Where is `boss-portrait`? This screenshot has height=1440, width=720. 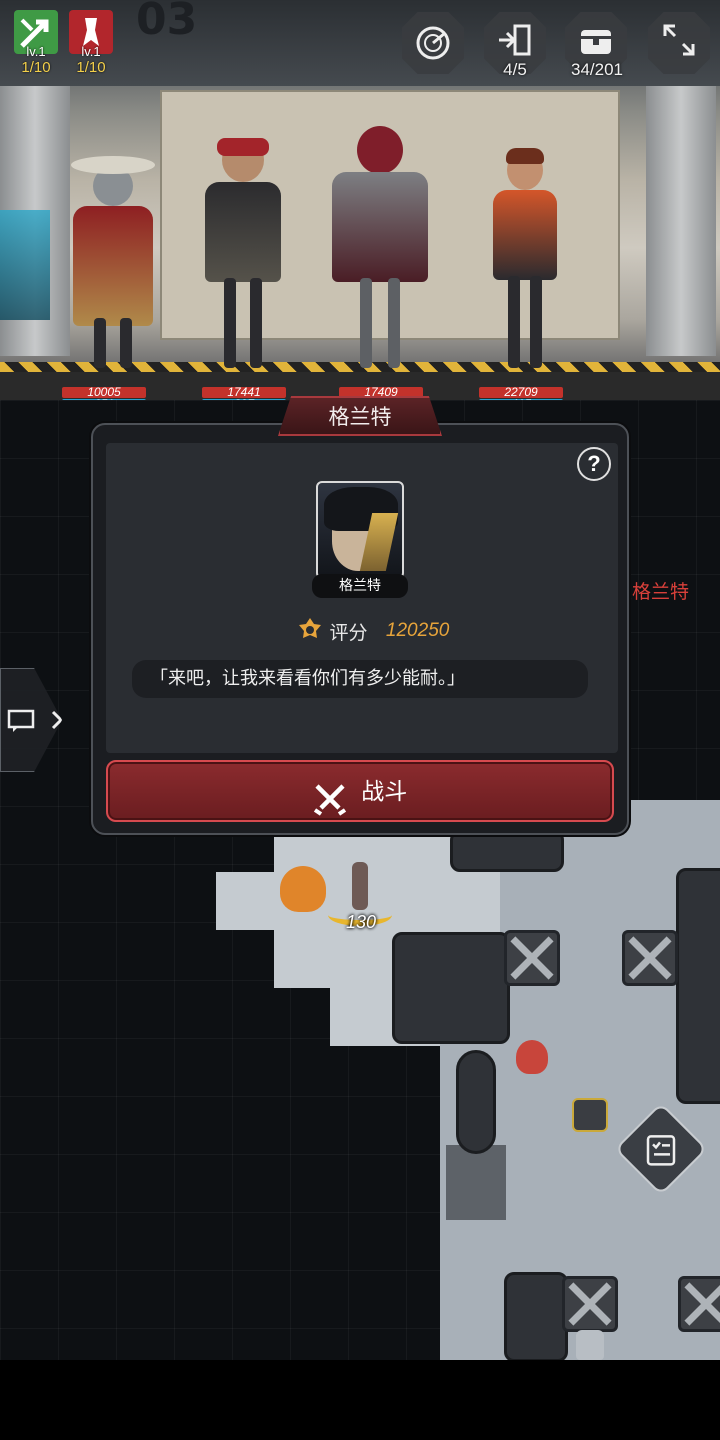
boss-portrait is located at coordinates (360, 530).